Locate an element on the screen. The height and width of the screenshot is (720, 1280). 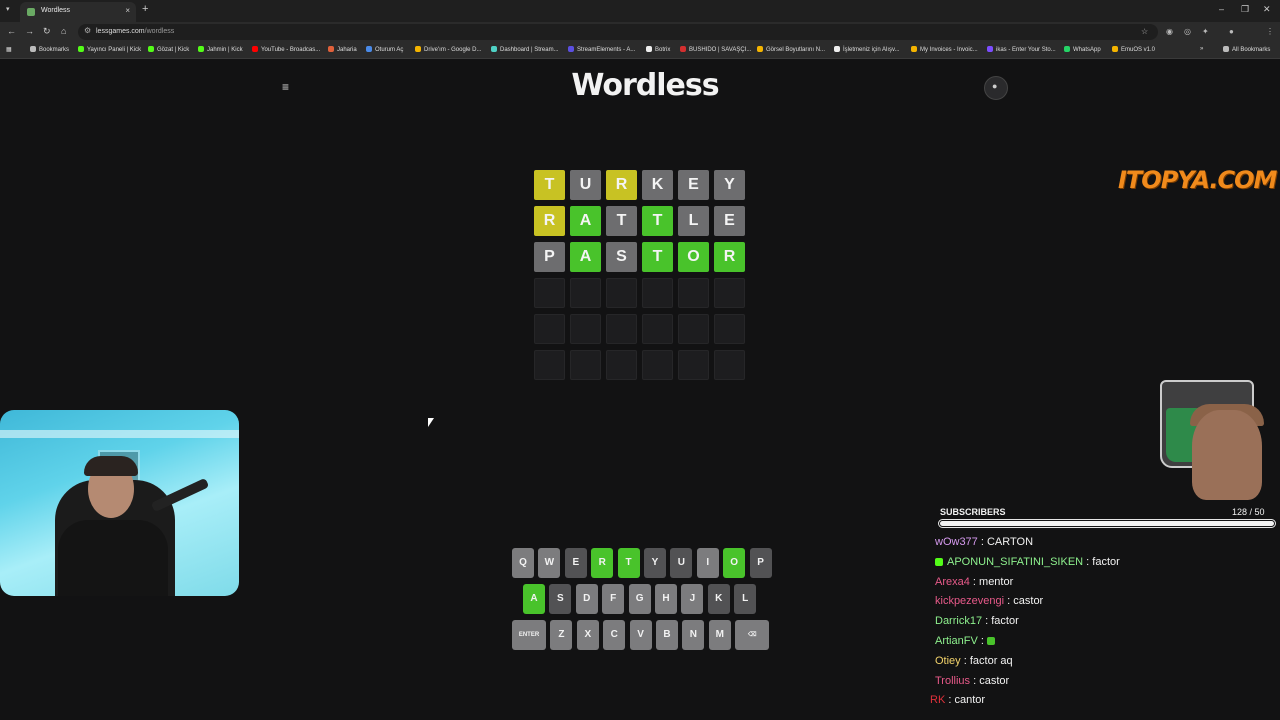
bookmark-item: WhatsApp is located at coordinates (1082, 49).